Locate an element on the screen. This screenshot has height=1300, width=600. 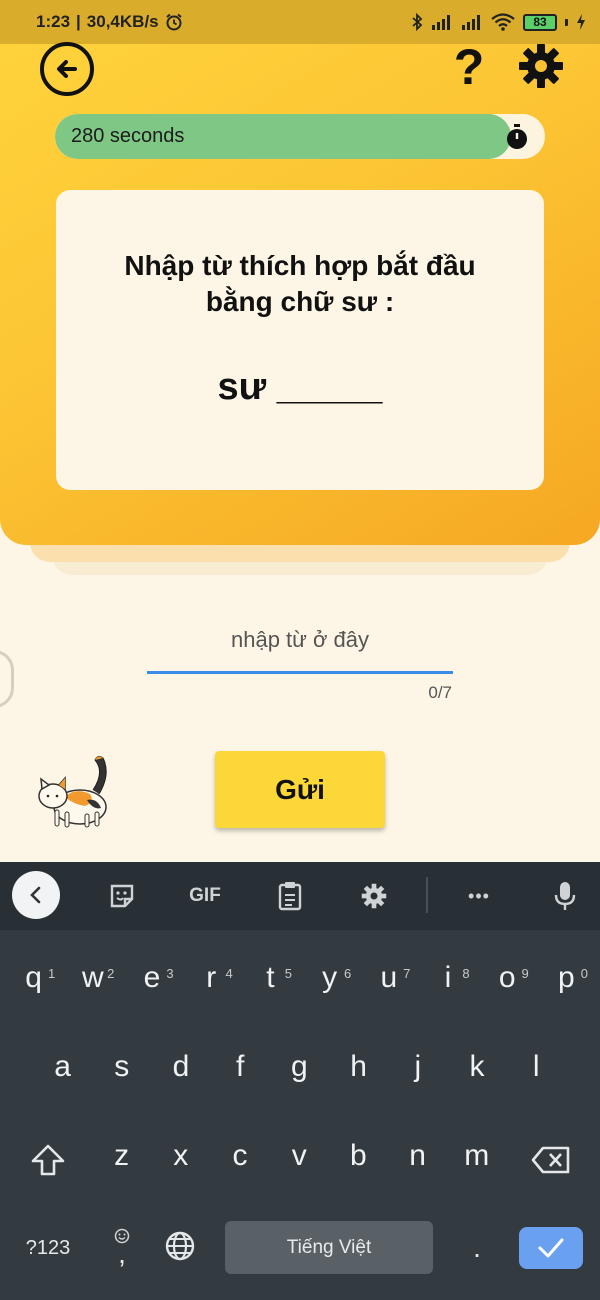
language-key is located at coordinates (180, 1246).